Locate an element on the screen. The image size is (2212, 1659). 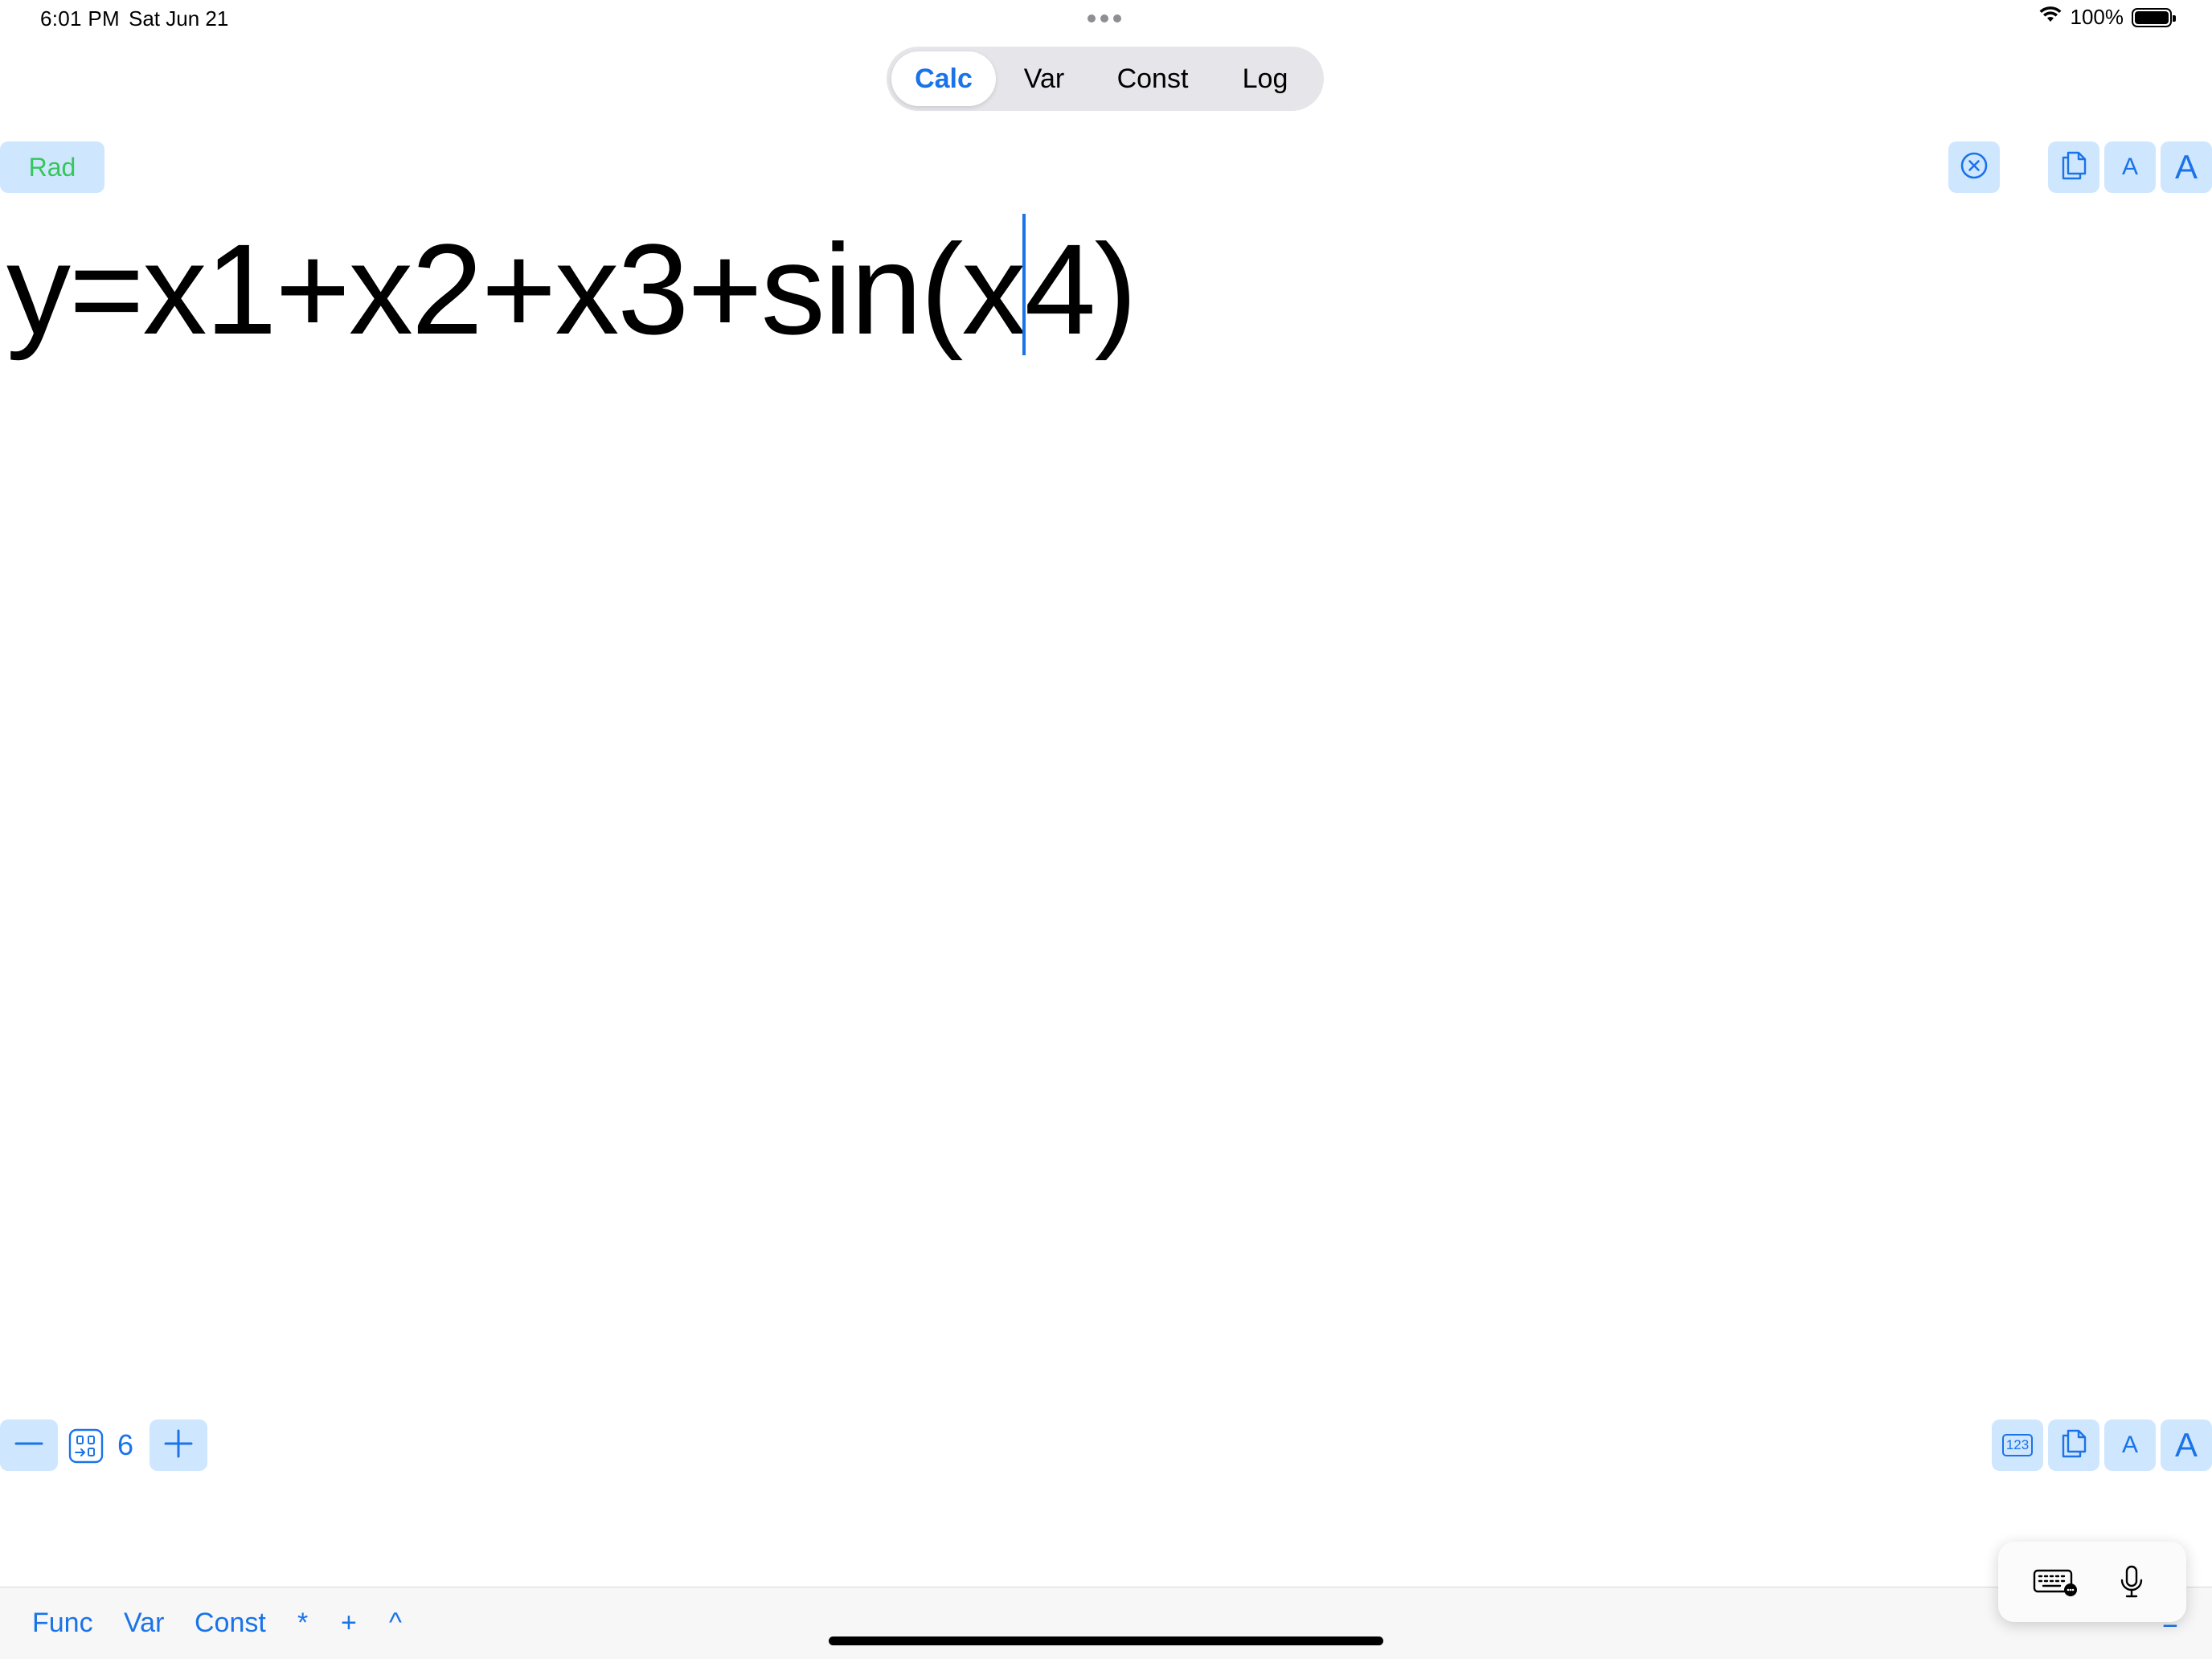
numeric-keypad-label: 123 is located at coordinates (2017, 1444).